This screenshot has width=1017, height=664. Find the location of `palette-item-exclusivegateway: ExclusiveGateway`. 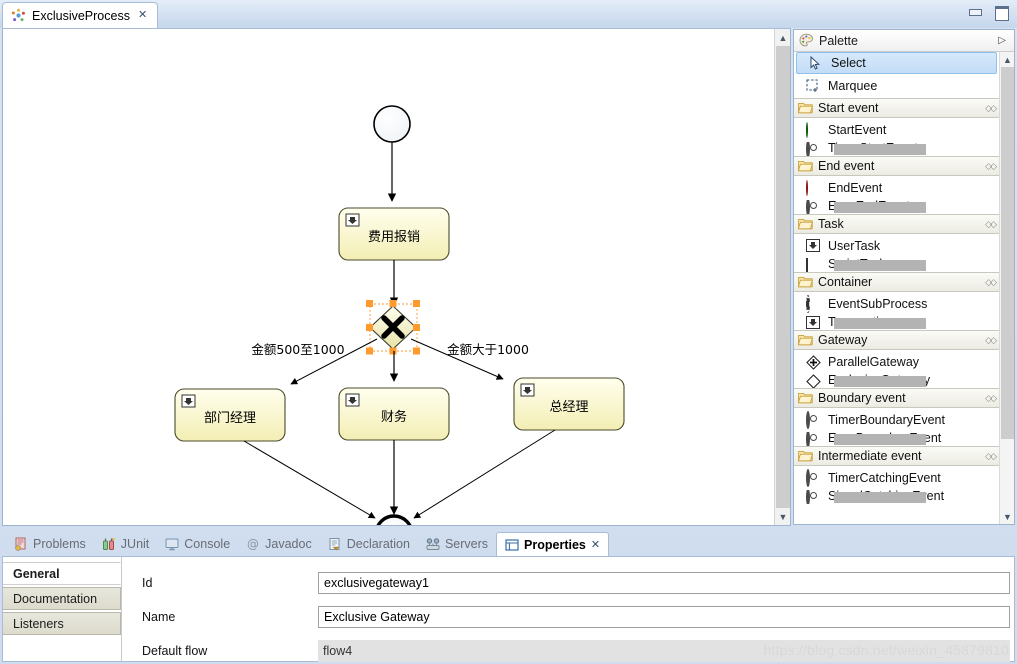

palette-item-exclusivegateway: ExclusiveGateway is located at coordinates (896, 381).